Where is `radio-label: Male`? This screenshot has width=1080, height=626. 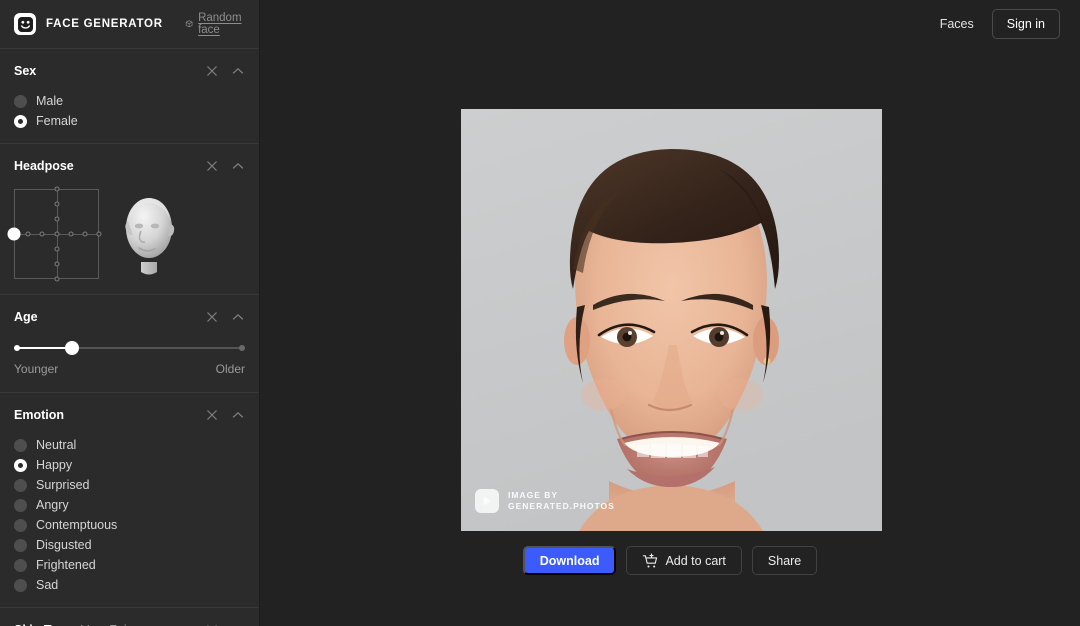 radio-label: Male is located at coordinates (50, 101).